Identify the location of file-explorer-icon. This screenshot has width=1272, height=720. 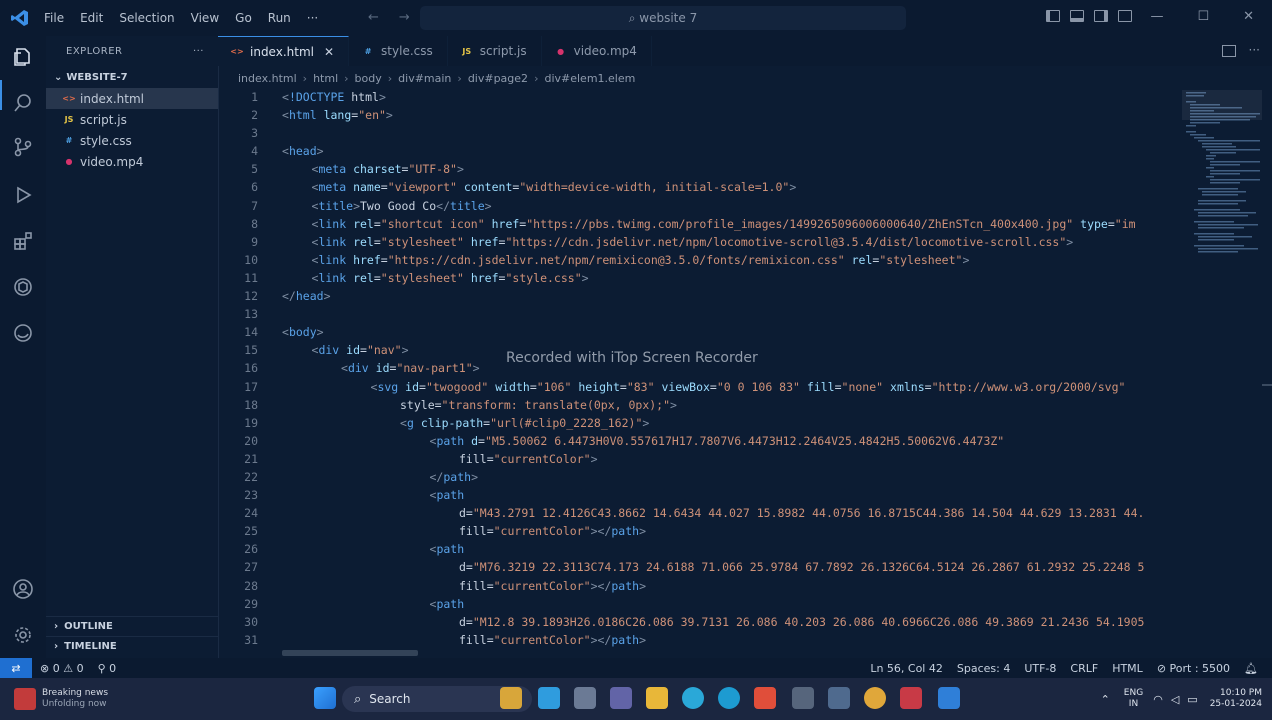
(657, 698).